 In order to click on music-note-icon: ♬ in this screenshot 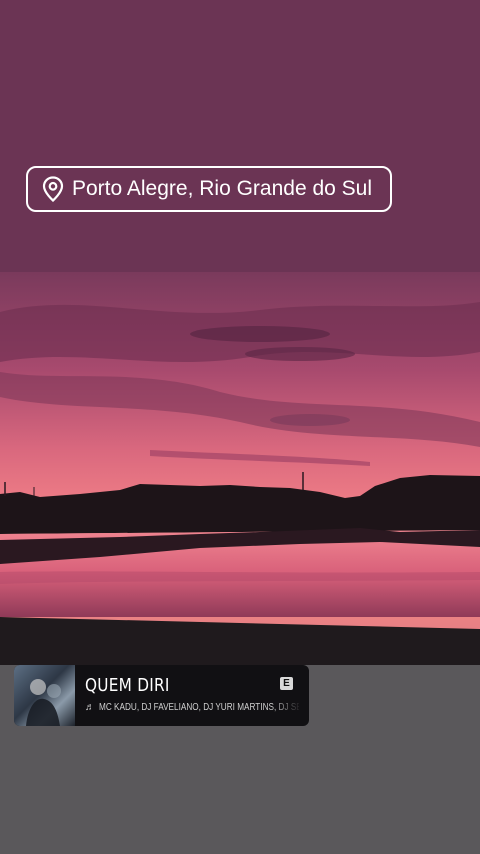, I will do `click(90, 707)`.